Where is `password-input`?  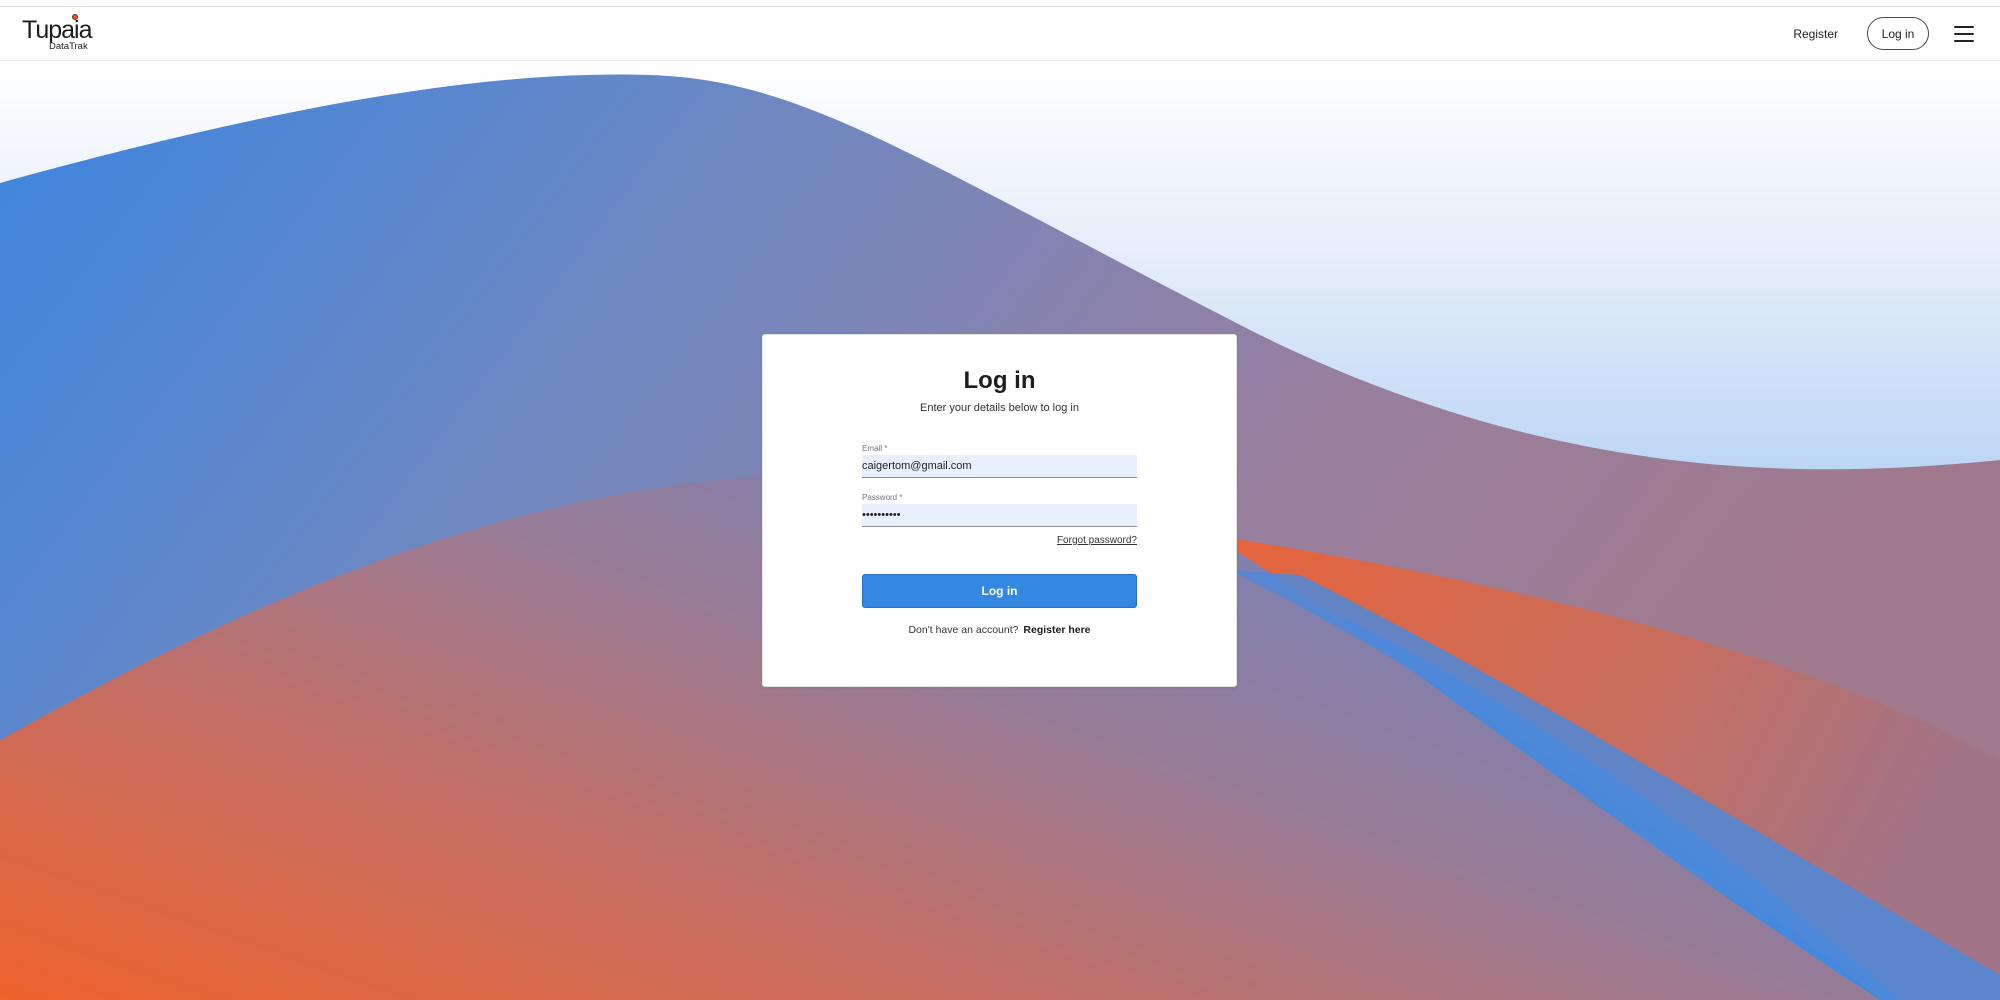
password-input is located at coordinates (999, 515).